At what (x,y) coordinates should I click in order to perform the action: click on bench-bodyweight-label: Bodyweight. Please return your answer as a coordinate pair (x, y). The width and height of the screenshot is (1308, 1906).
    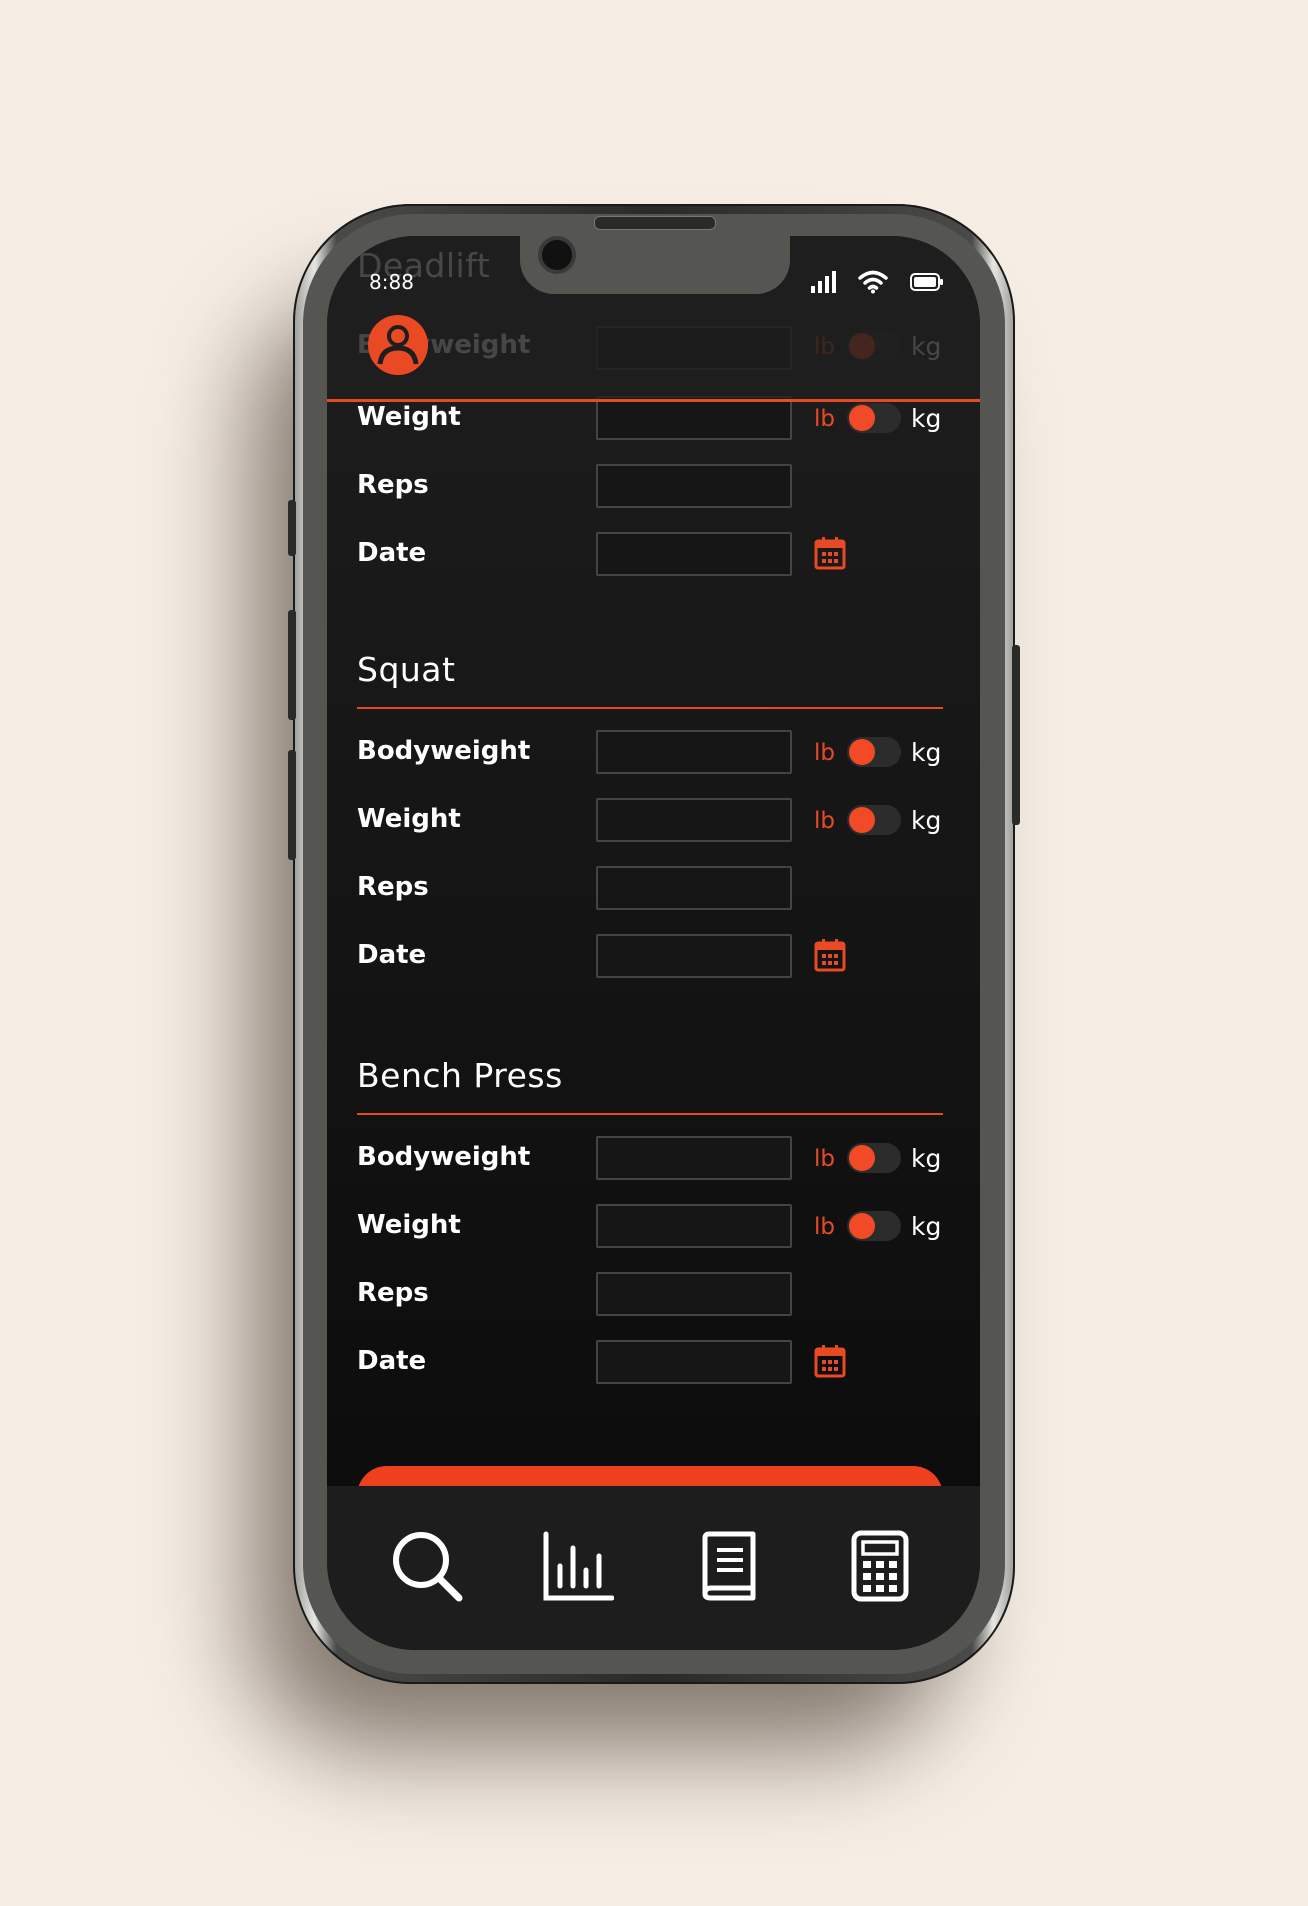
    Looking at the image, I should click on (444, 1157).